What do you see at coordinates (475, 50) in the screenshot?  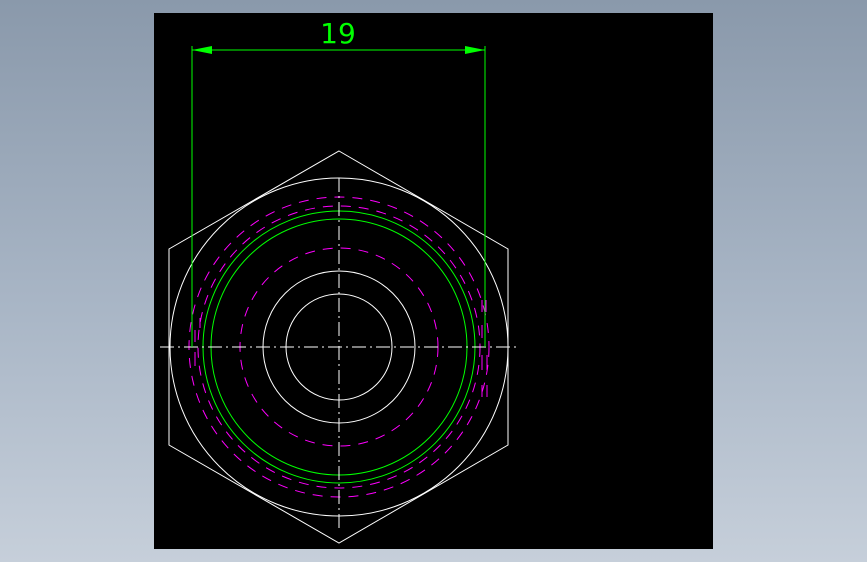 I see `dimension-arrow-right` at bounding box center [475, 50].